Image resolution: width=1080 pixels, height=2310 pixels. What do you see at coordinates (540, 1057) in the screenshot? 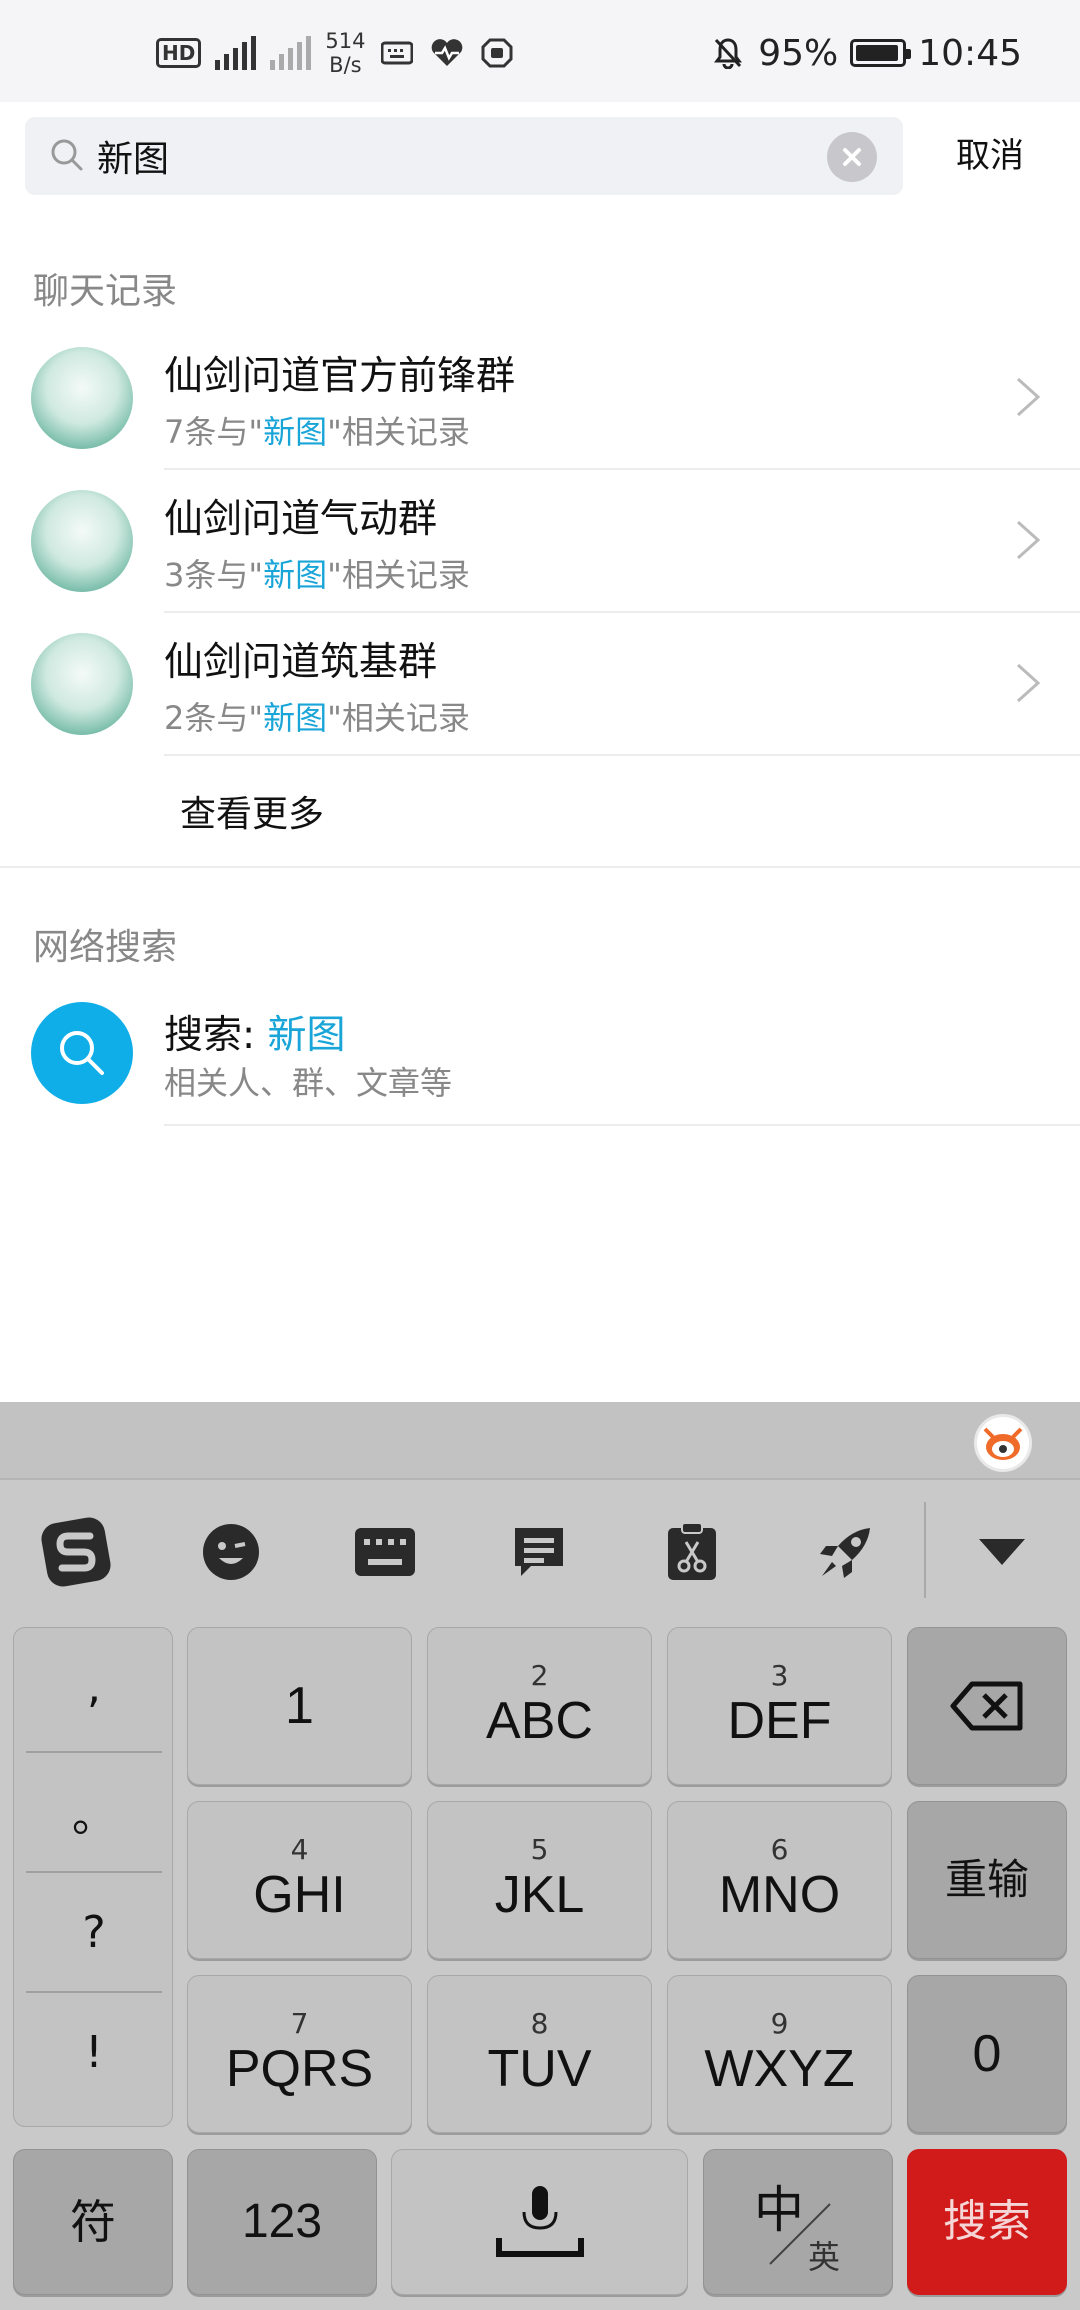
I see `web-search-item: 搜索: 新图 相关人、群、文章等` at bounding box center [540, 1057].